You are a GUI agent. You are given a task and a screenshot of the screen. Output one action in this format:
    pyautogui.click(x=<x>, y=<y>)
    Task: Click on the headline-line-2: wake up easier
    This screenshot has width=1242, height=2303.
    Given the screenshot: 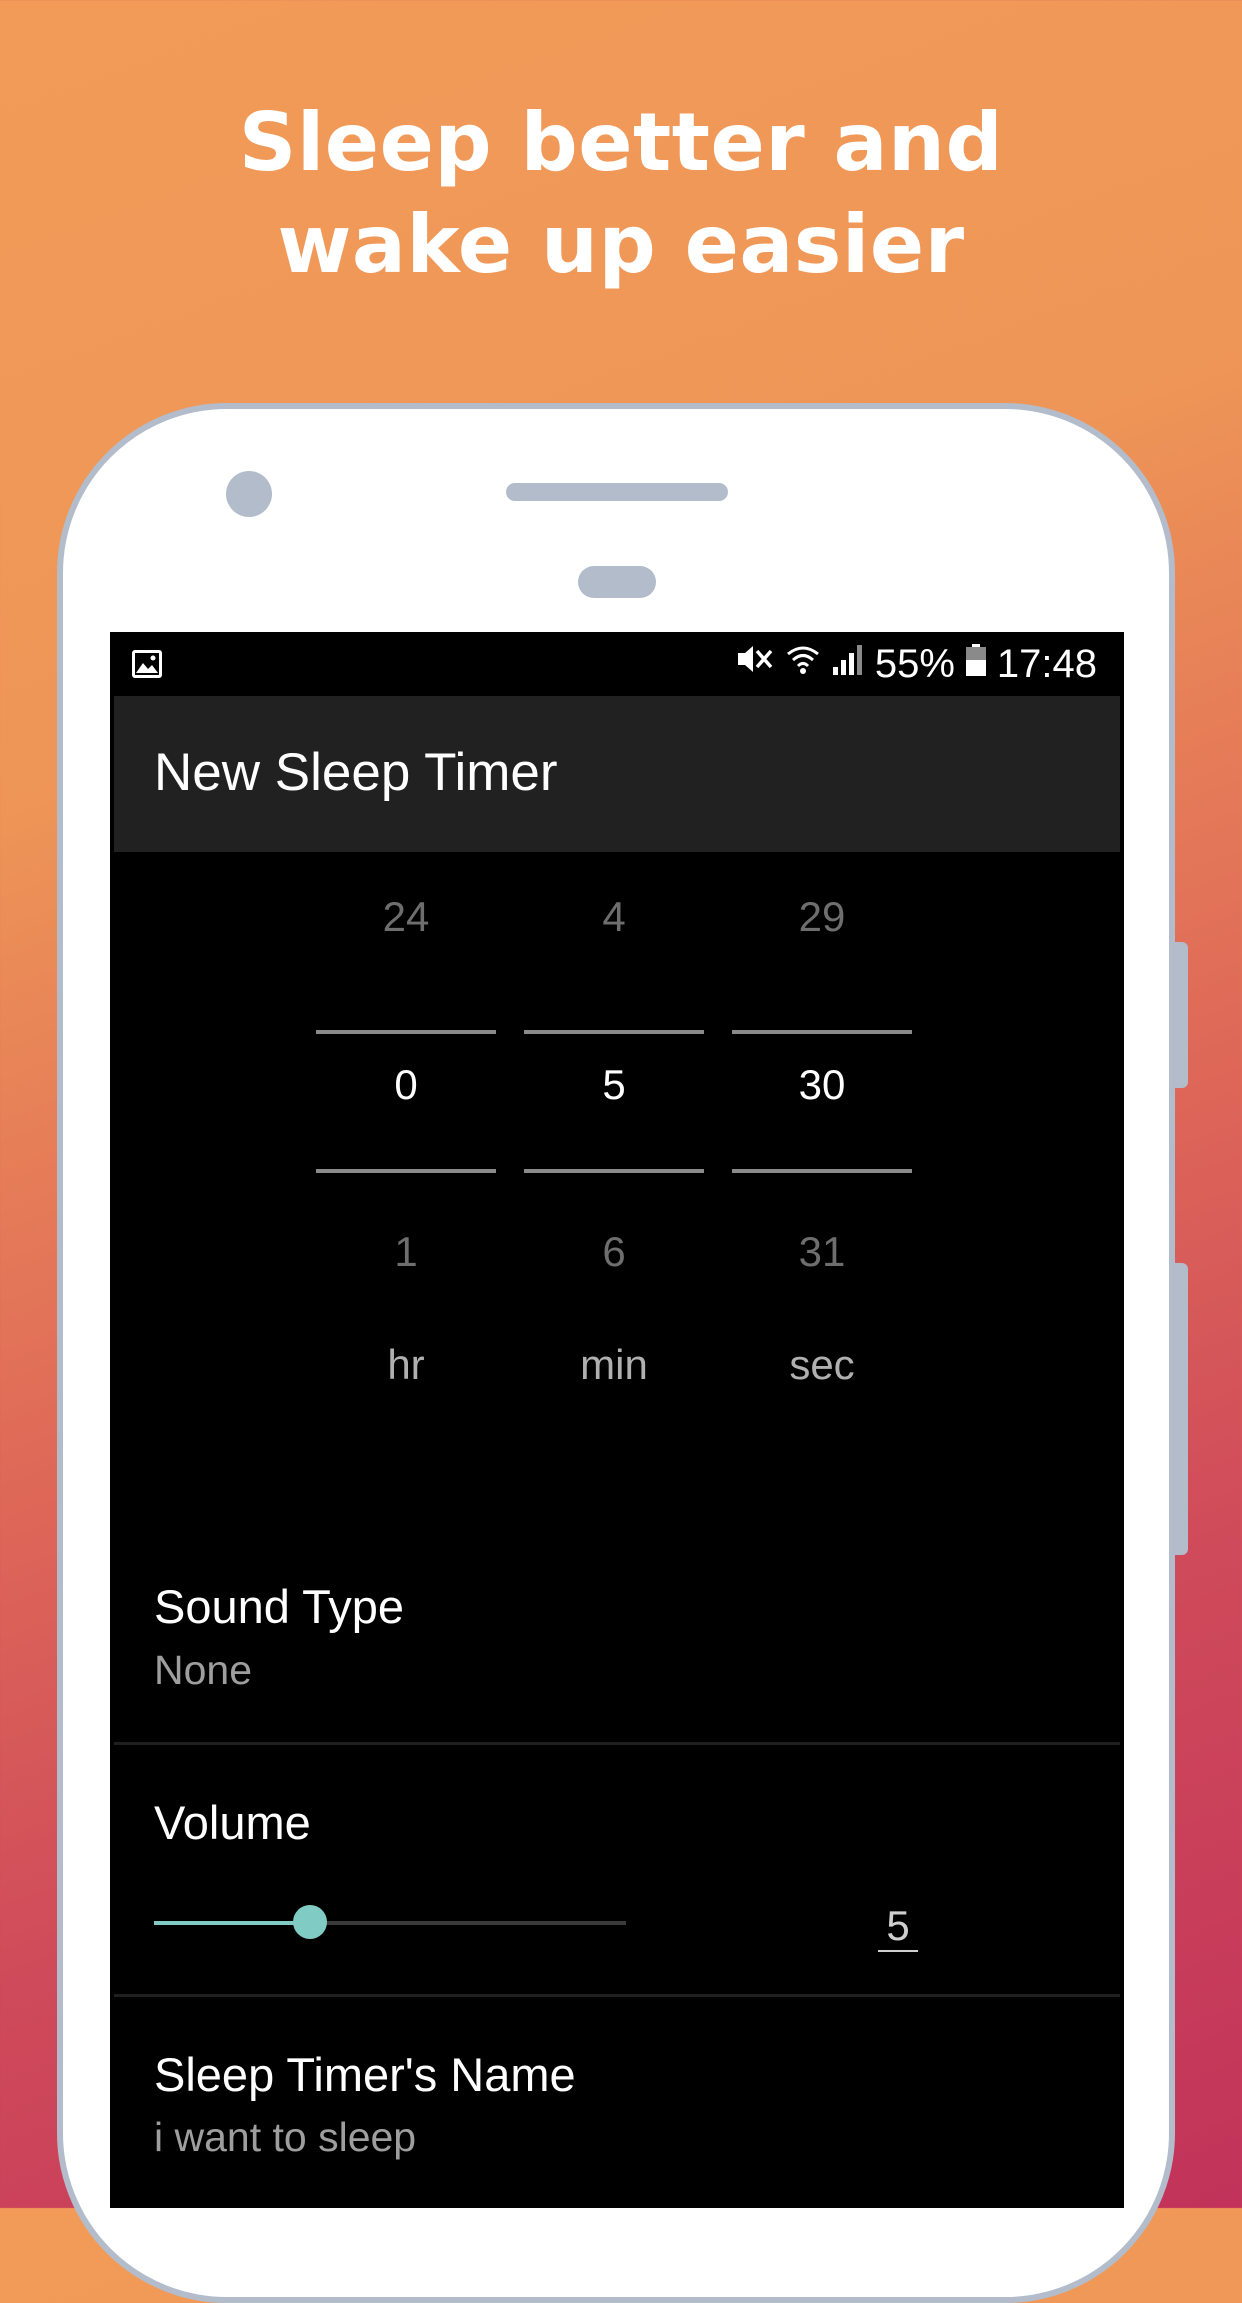 What is the action you would take?
    pyautogui.click(x=621, y=244)
    